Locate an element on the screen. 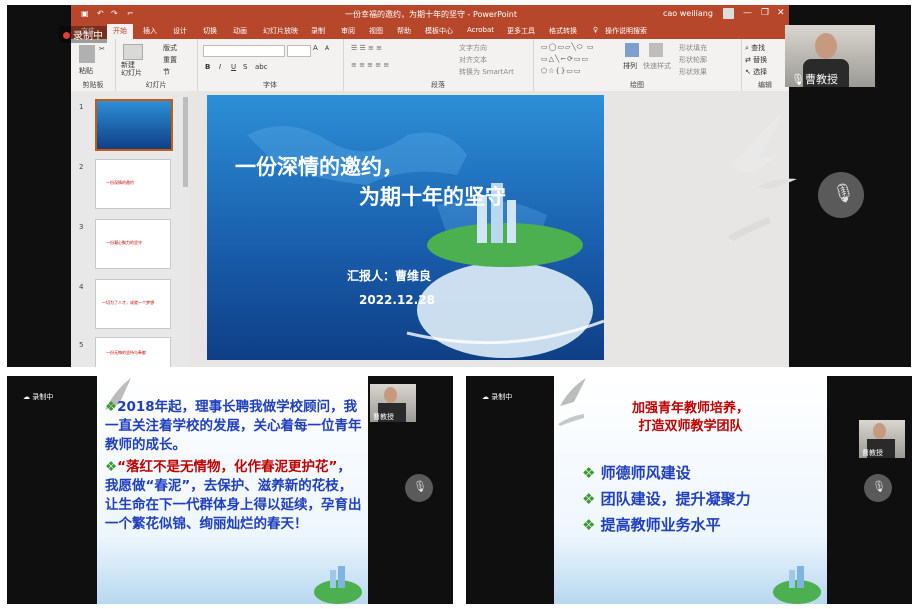 This screenshot has height=609, width=920. avatar is located at coordinates (728, 13).